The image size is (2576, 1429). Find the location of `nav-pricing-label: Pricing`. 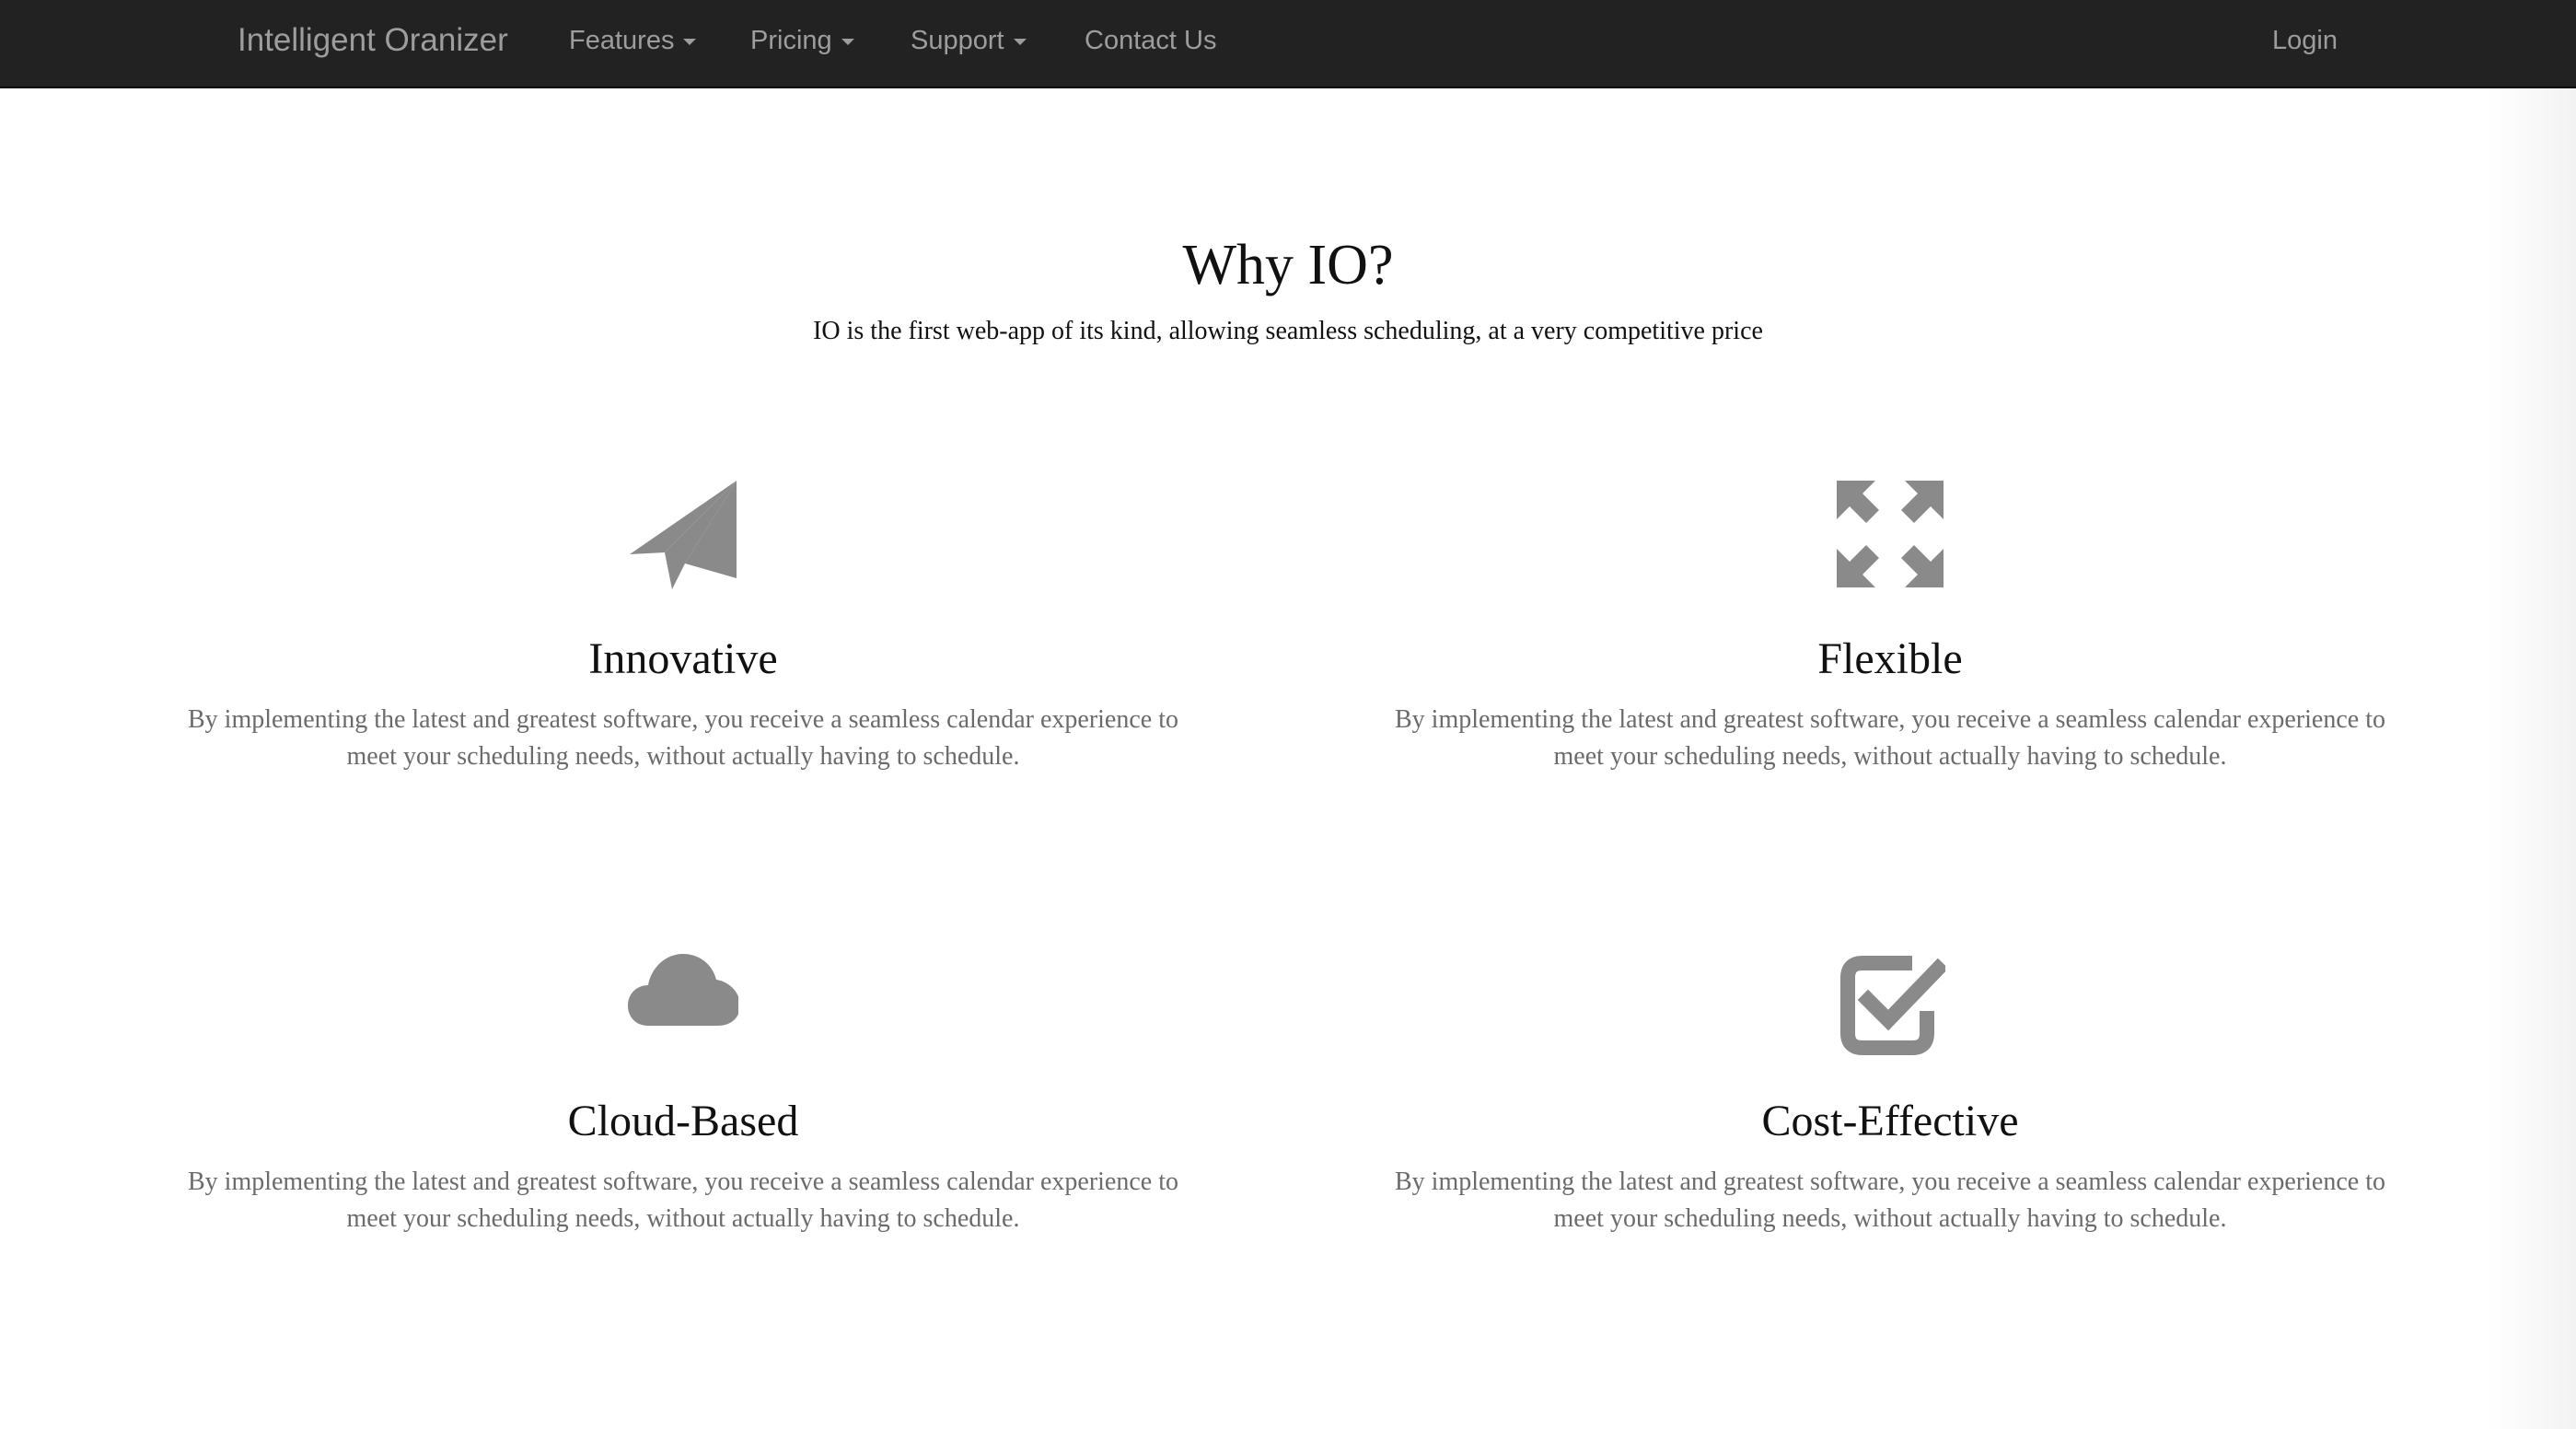

nav-pricing-label: Pricing is located at coordinates (791, 40).